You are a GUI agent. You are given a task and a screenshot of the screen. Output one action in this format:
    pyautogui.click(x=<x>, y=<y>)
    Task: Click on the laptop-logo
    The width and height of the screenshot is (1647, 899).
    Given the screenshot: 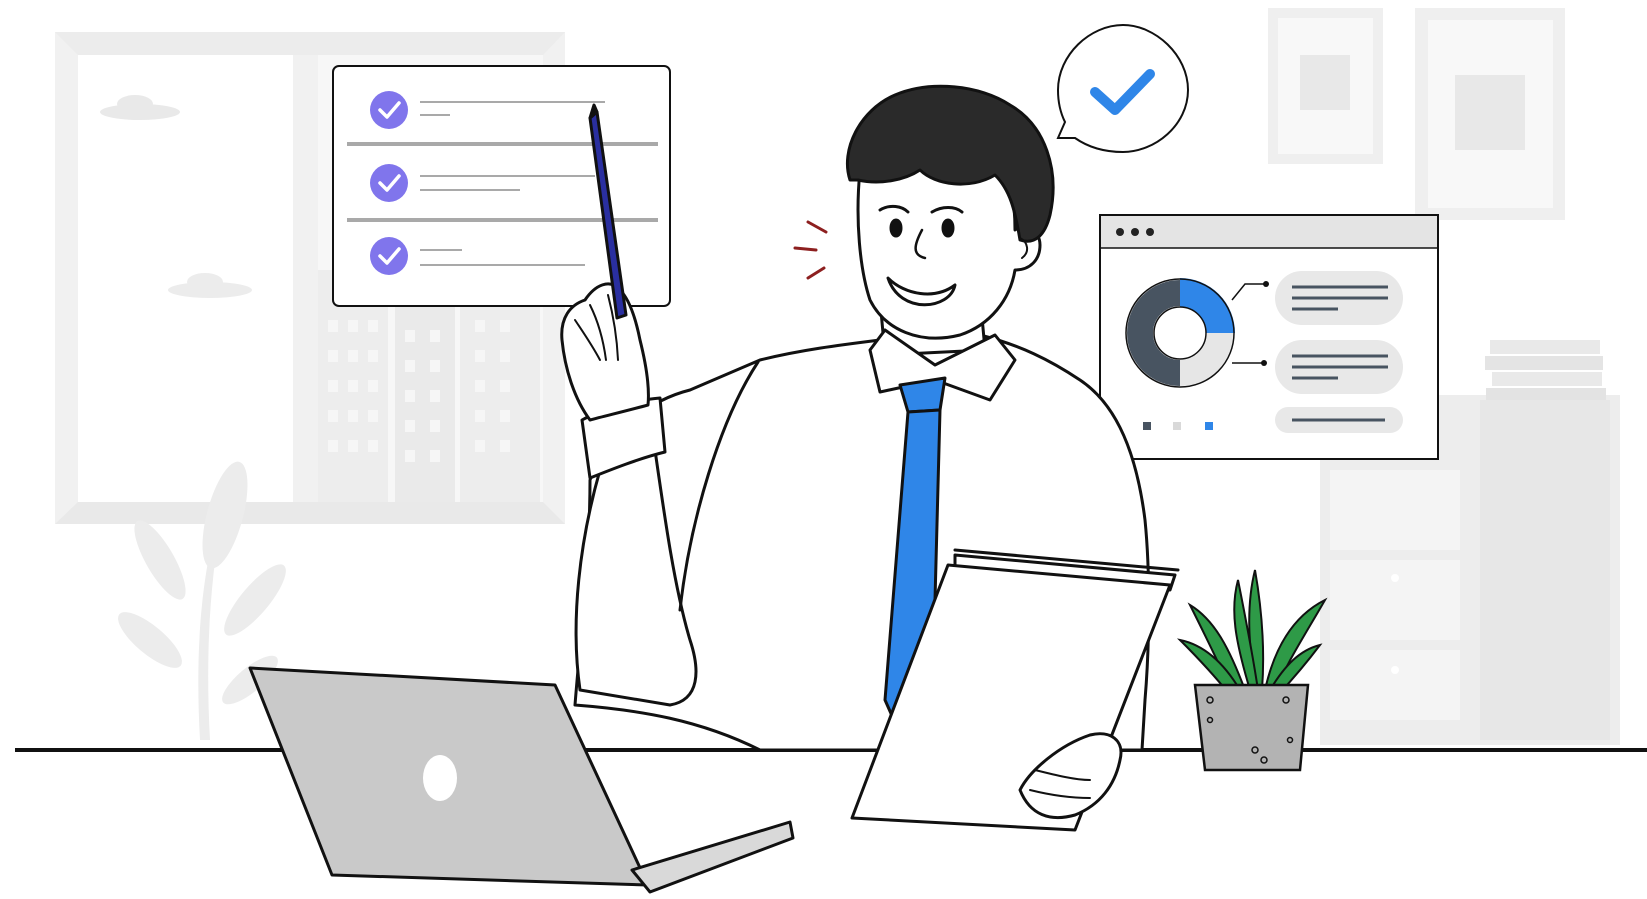 What is the action you would take?
    pyautogui.click(x=440, y=778)
    